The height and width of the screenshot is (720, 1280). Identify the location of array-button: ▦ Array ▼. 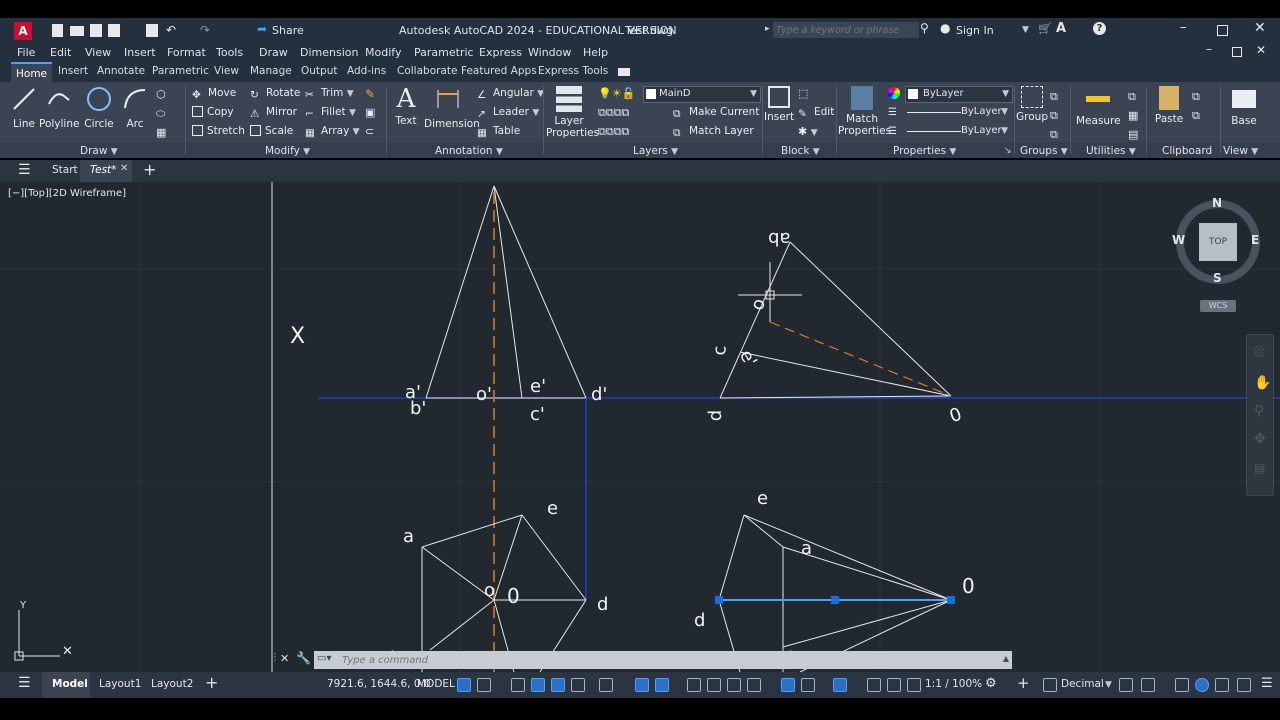
(332, 132).